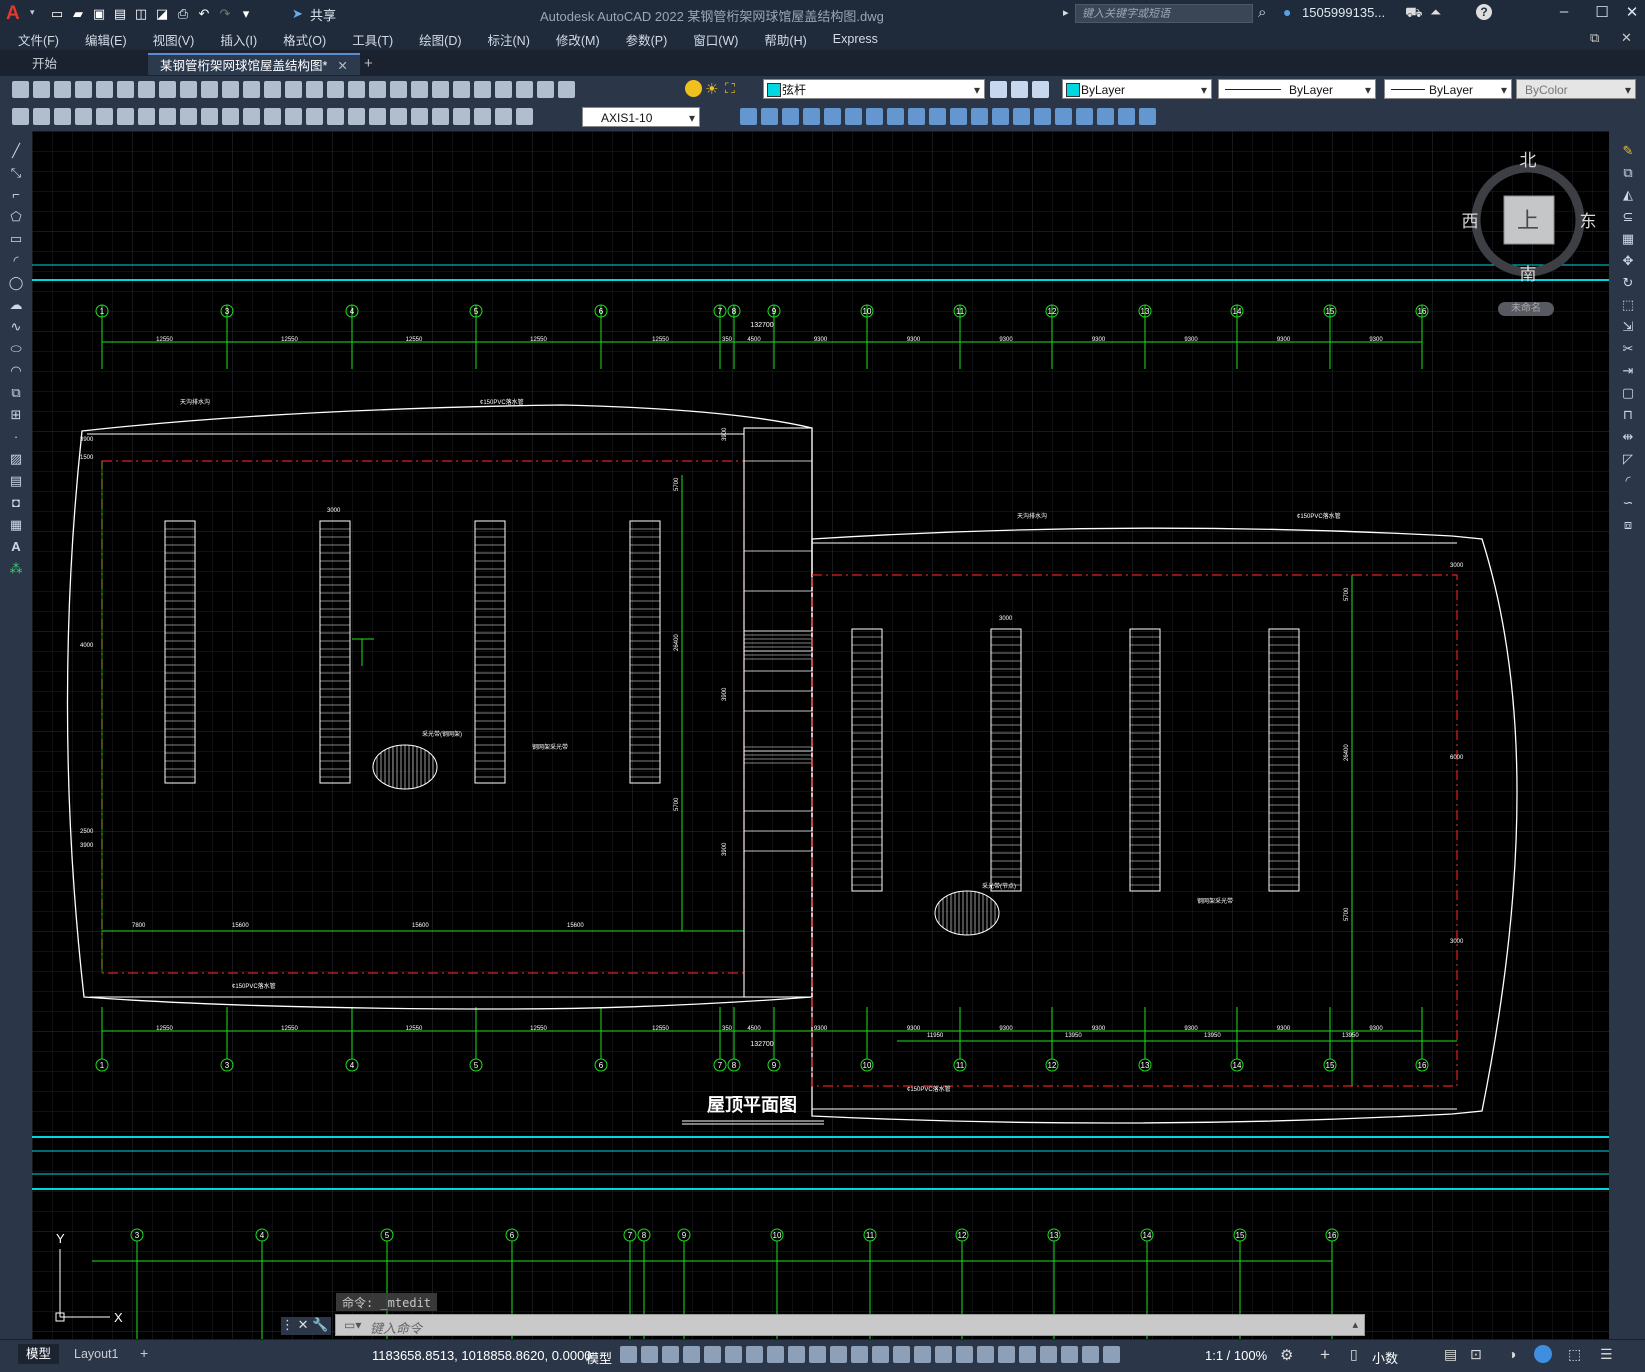 Image resolution: width=1645 pixels, height=1372 pixels. Describe the element at coordinates (1628, 151) in the screenshot. I see `erase-icon: ✎` at that location.